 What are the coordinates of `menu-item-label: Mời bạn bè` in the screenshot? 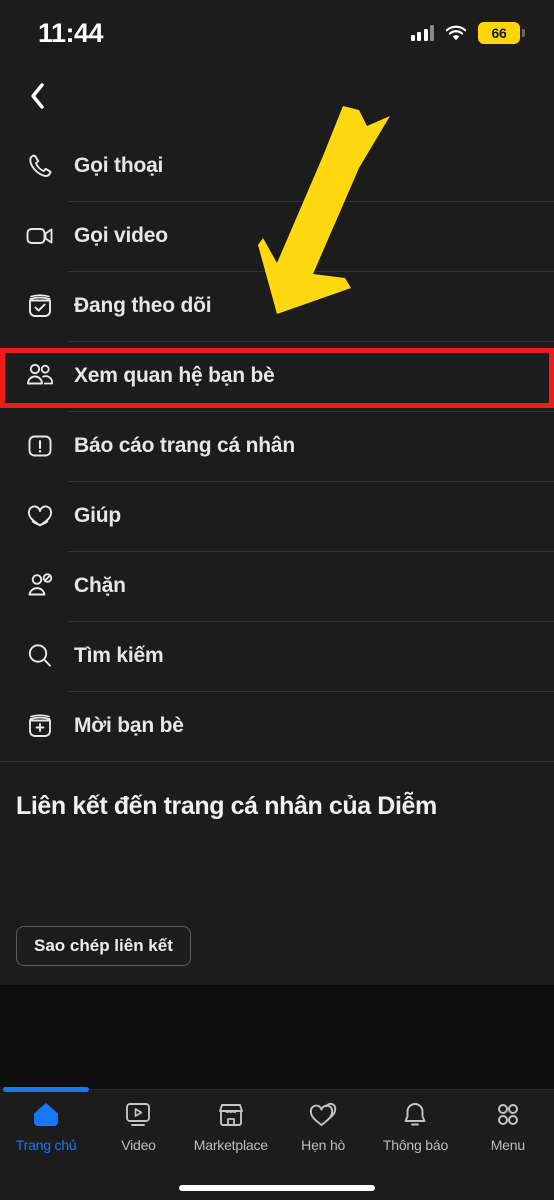 It's located at (129, 725).